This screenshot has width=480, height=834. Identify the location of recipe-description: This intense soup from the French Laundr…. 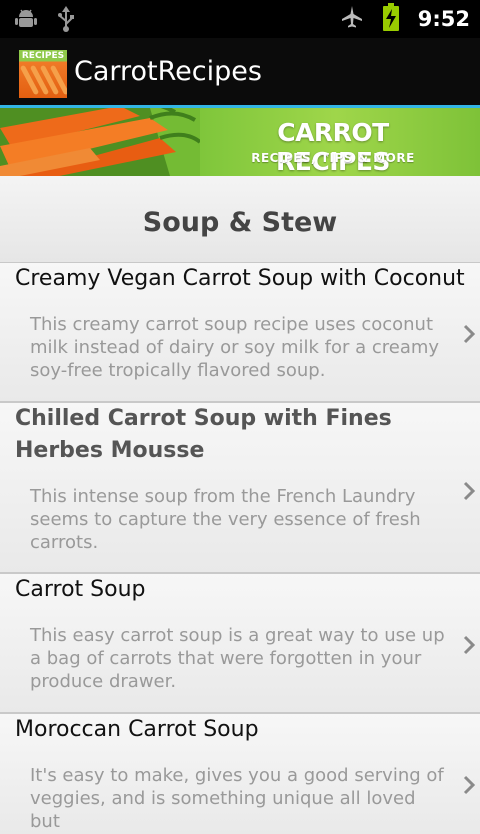
(225, 519).